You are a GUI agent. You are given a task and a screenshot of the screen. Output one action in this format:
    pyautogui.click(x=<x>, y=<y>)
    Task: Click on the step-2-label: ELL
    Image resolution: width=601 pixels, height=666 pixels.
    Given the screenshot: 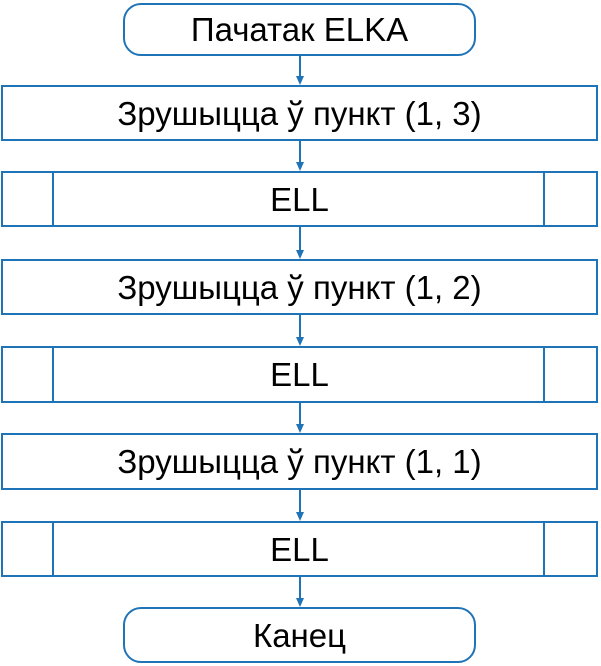 What is the action you would take?
    pyautogui.click(x=299, y=199)
    